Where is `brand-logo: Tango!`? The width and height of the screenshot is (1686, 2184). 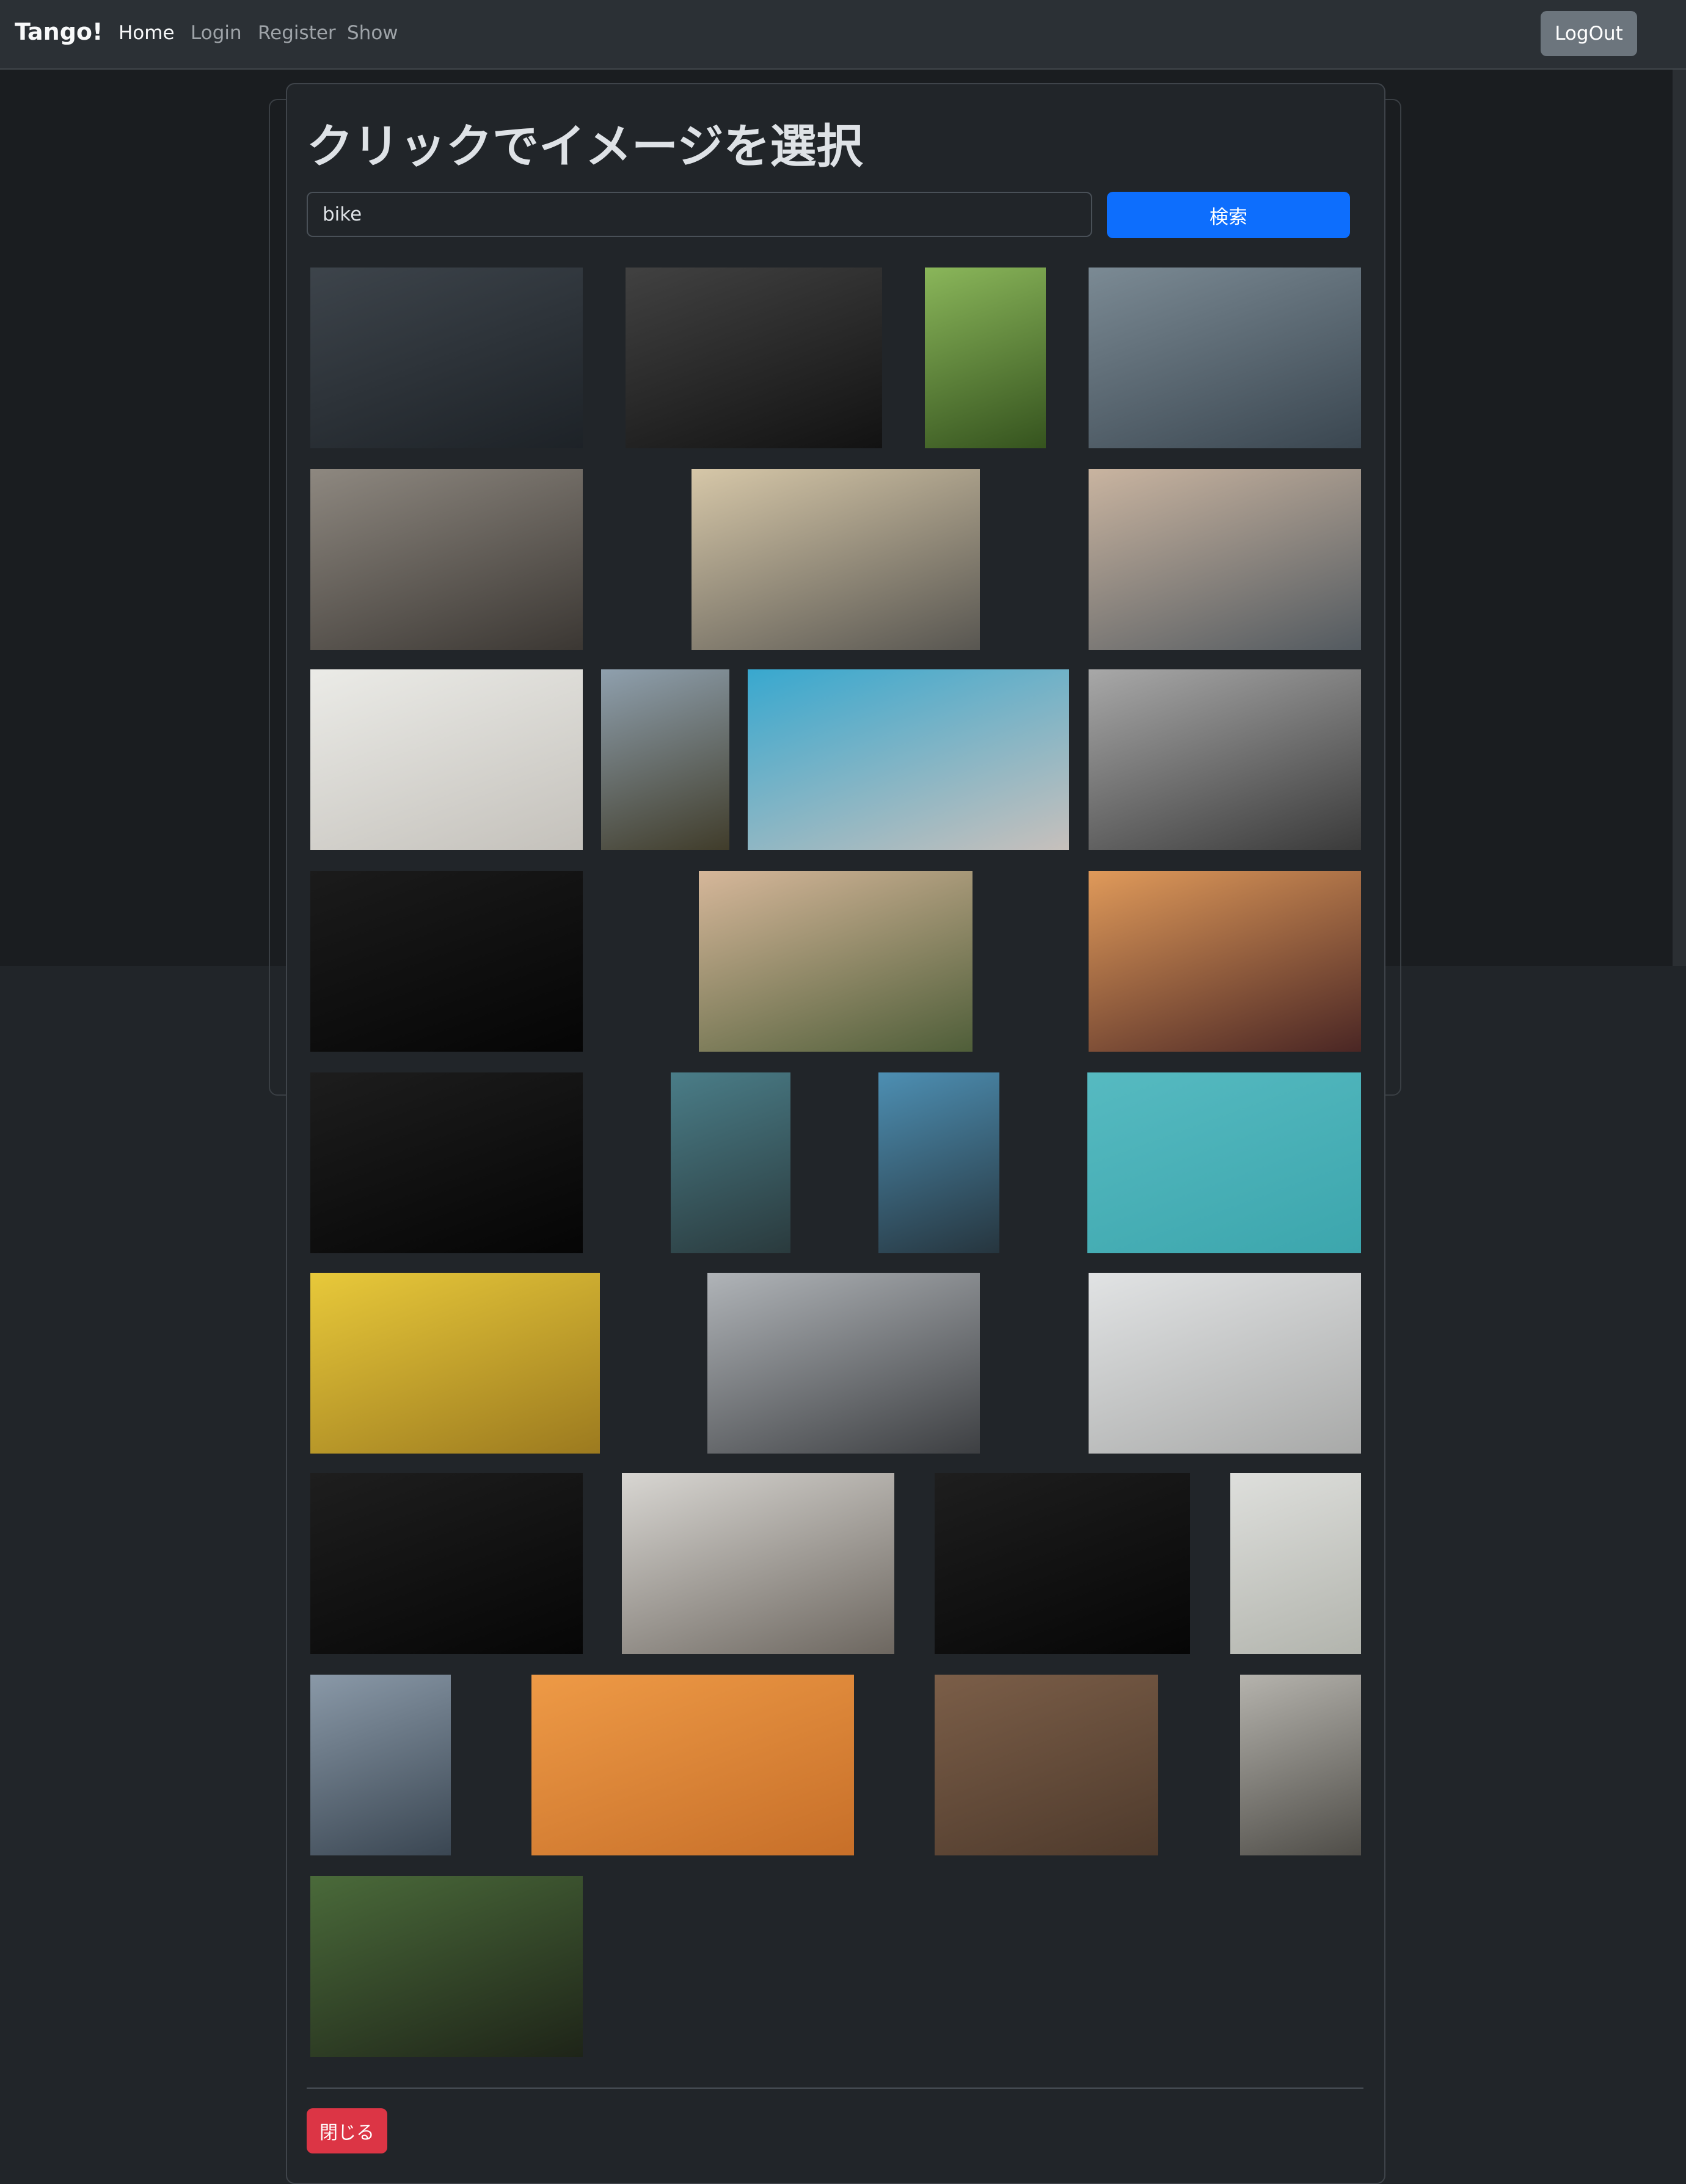
brand-logo: Tango! is located at coordinates (59, 31).